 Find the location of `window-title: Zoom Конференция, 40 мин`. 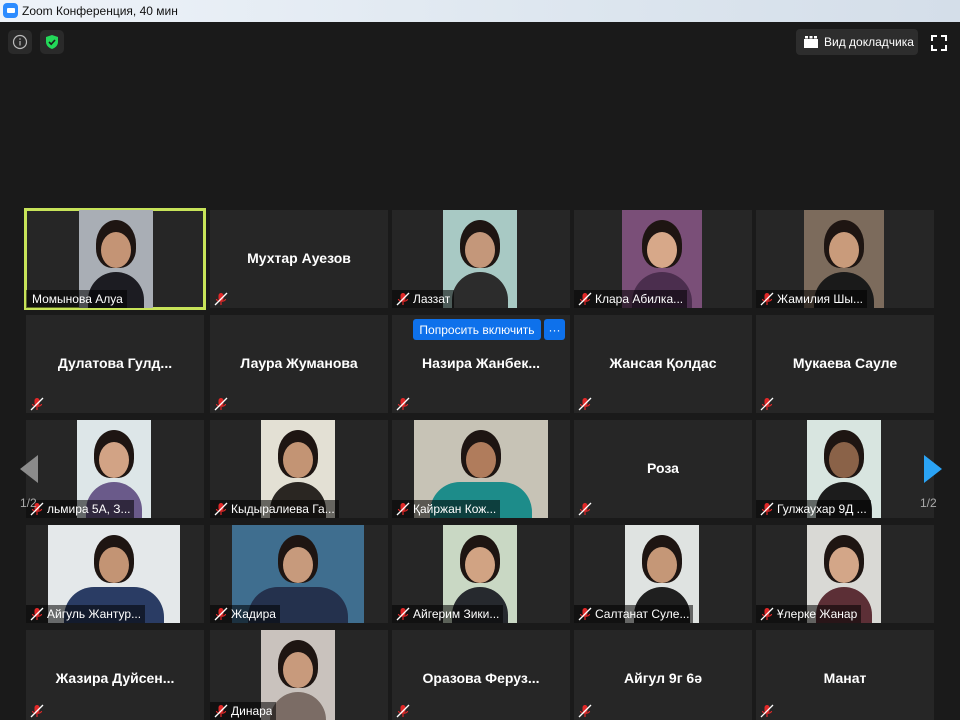

window-title: Zoom Конференция, 40 мин is located at coordinates (100, 11).